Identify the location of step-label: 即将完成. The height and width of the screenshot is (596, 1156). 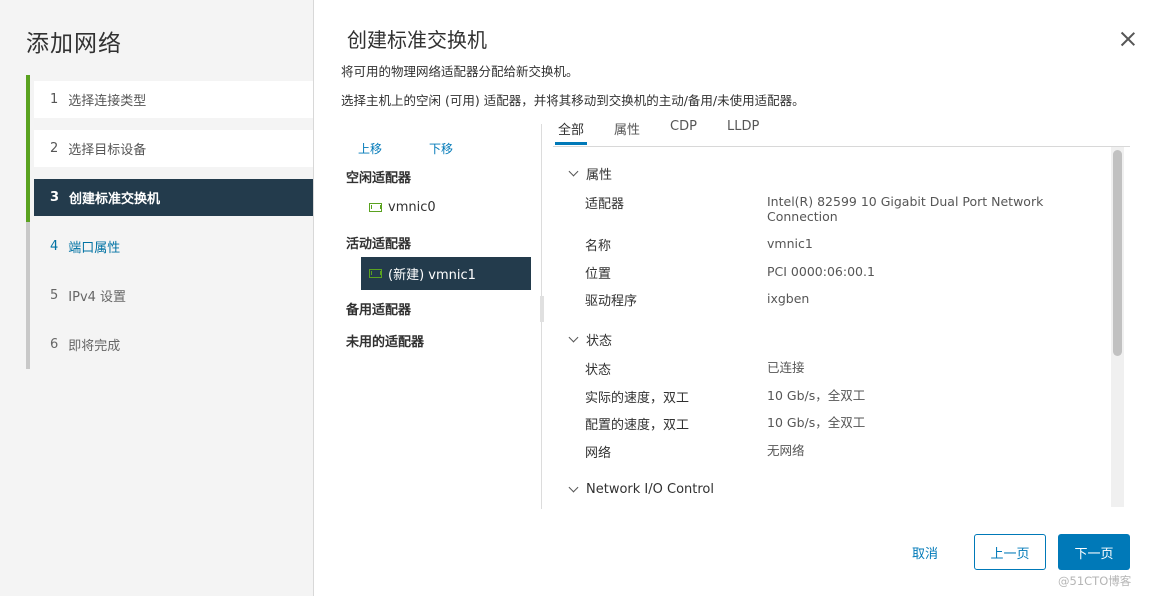
(94, 346).